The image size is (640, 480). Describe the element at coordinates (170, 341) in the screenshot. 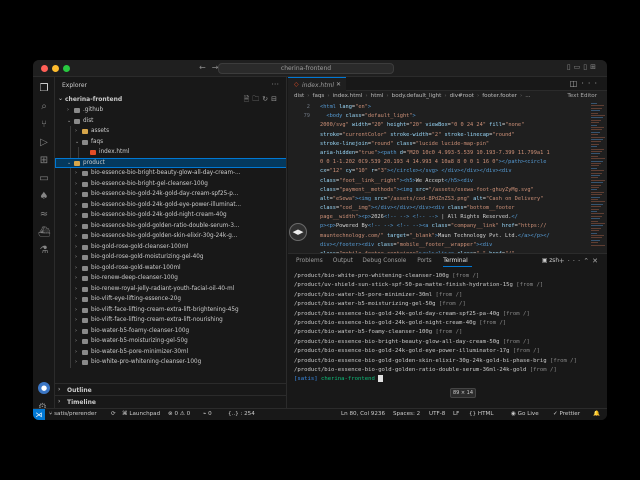

I see `folder-item: › bio-water-b5-moisturizing-gel-50g` at that location.